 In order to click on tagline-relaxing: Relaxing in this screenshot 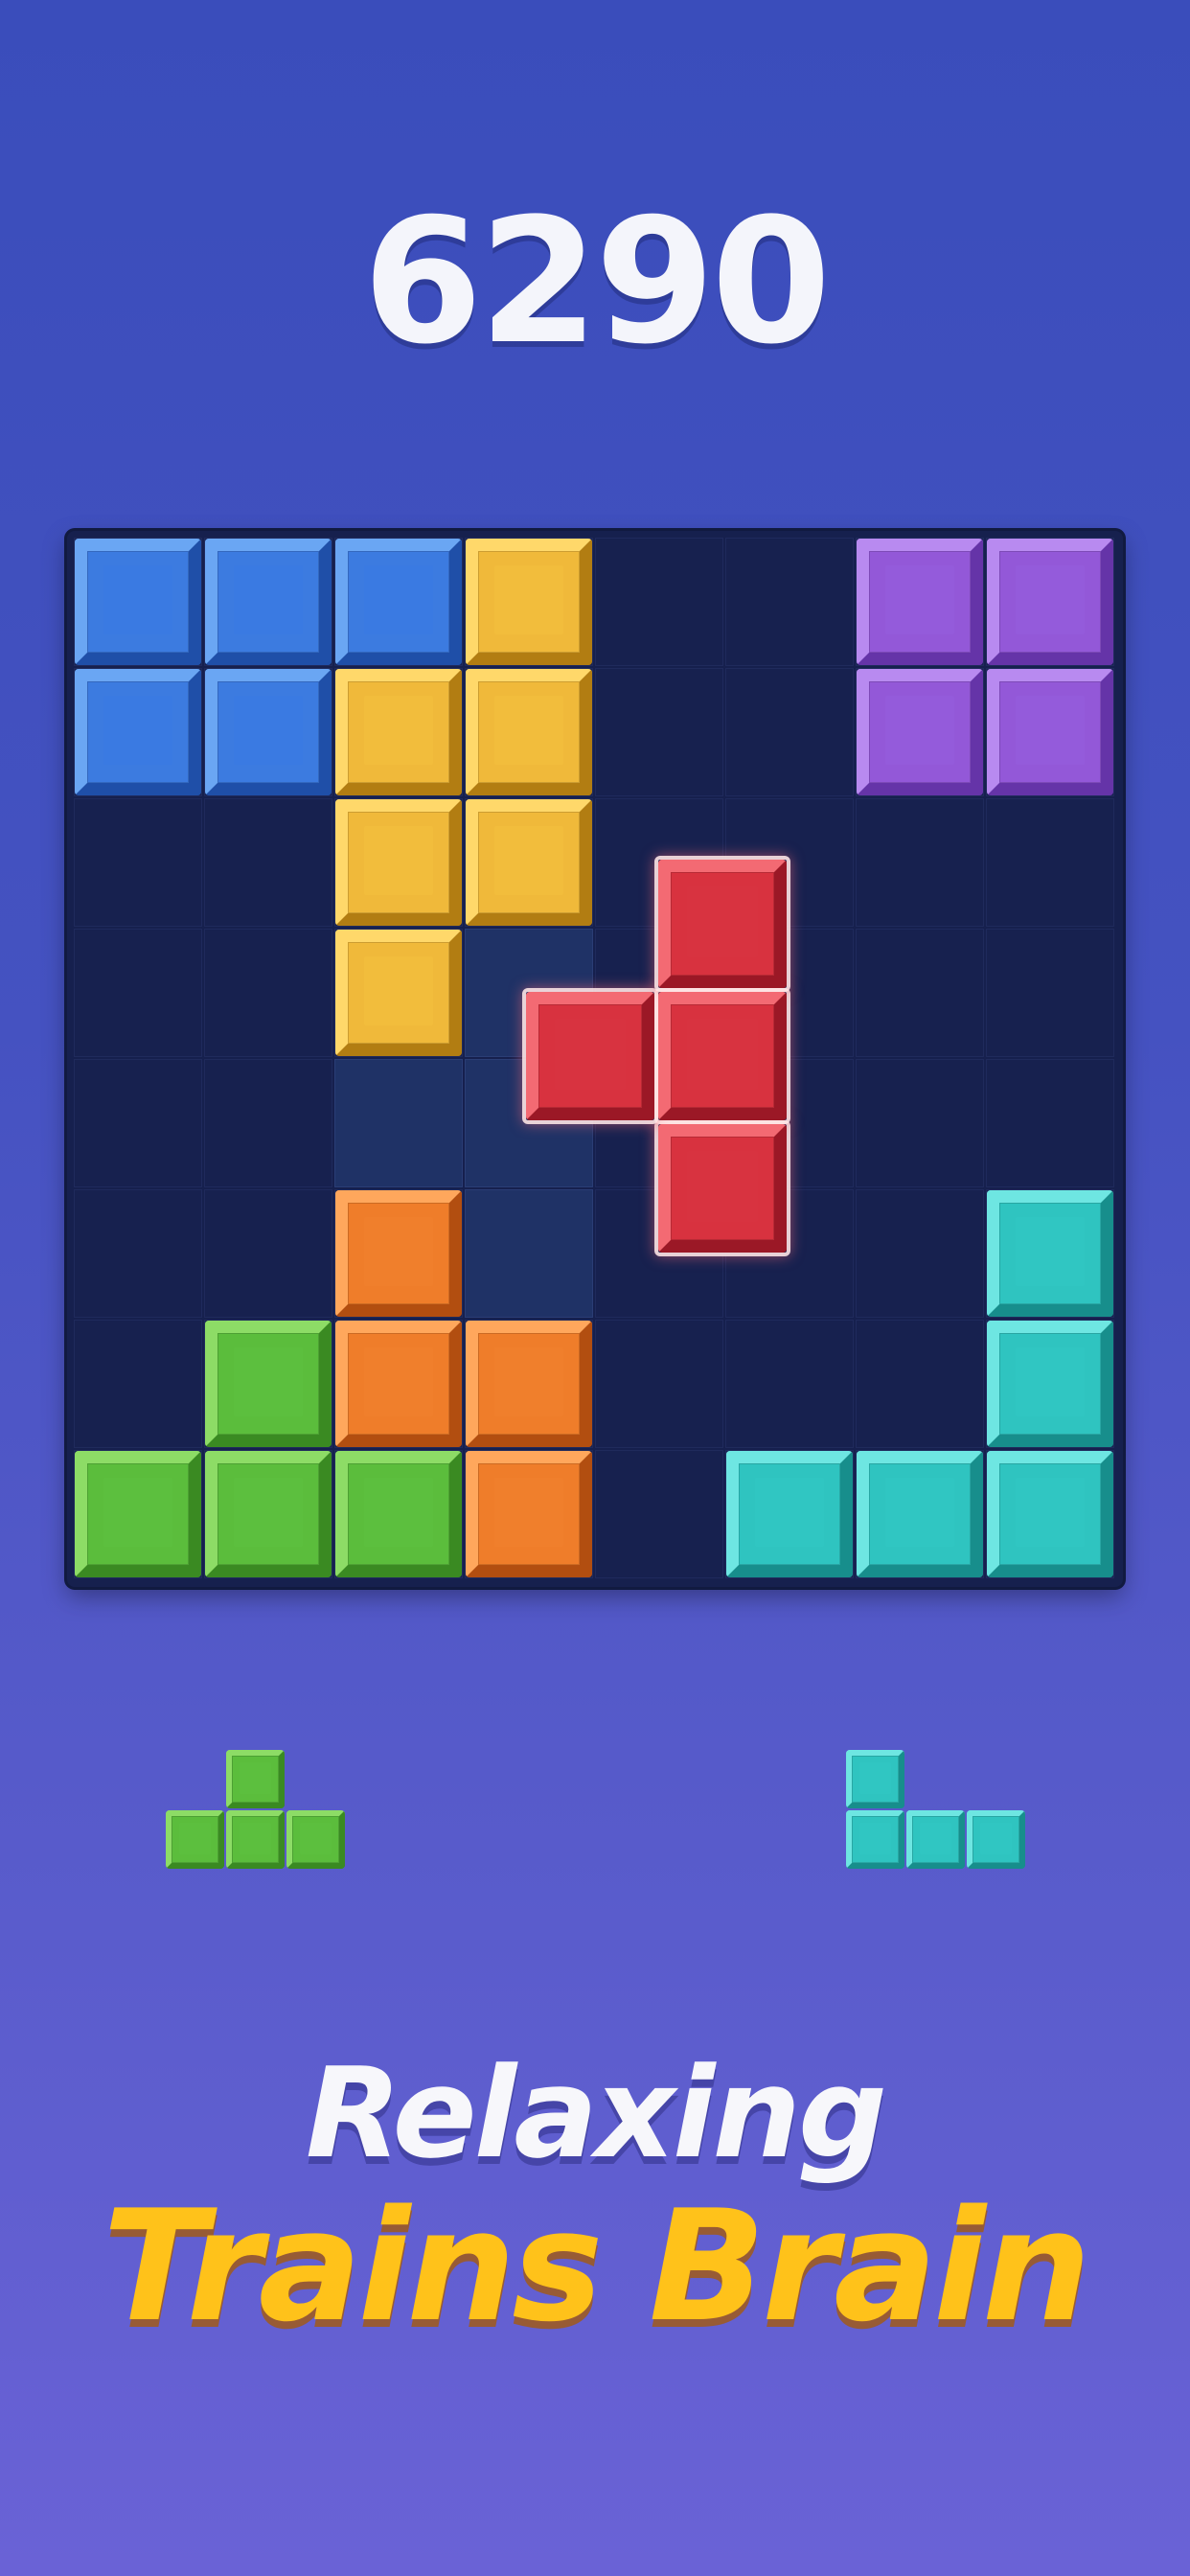, I will do `click(596, 2113)`.